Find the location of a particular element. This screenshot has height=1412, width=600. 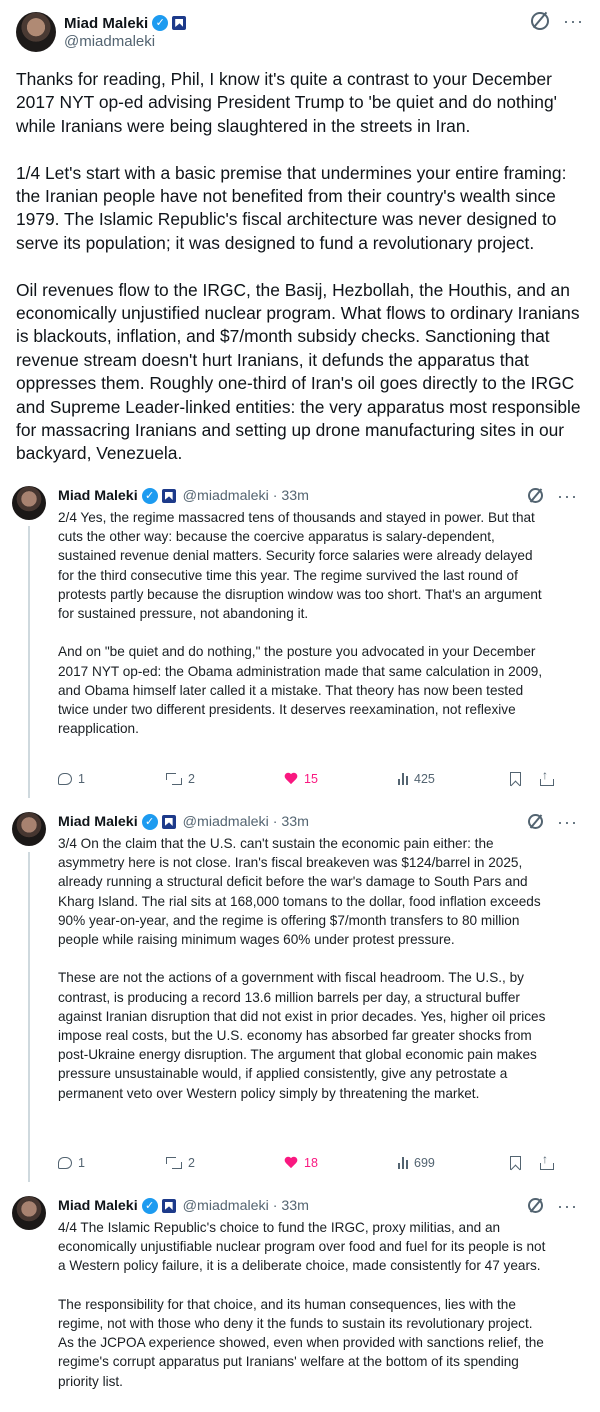

author-name-row: Miad Maleki ✓ is located at coordinates (125, 23).